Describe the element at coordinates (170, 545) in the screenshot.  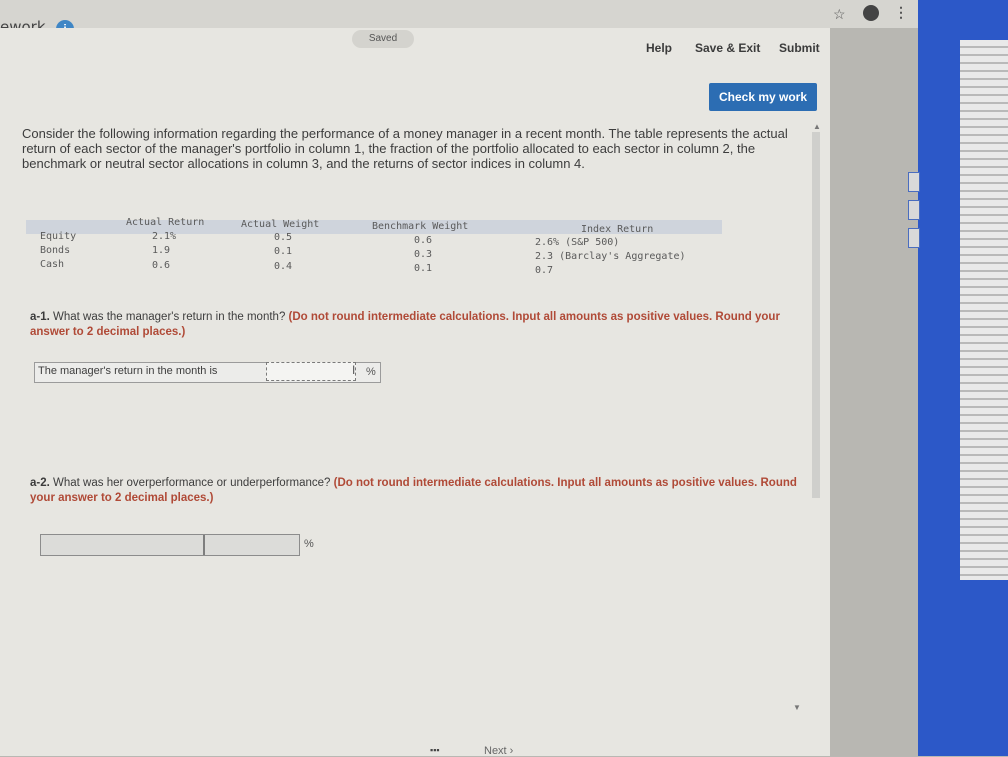
I see `overperformance-input` at that location.